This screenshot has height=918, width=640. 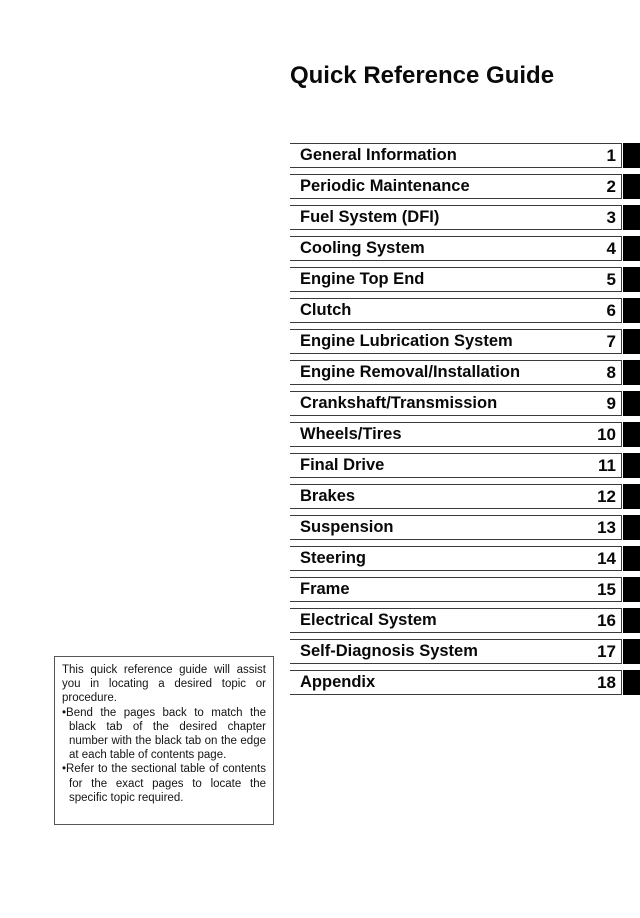 I want to click on chapter-index-row: Cooling System 4, so click(x=465, y=248).